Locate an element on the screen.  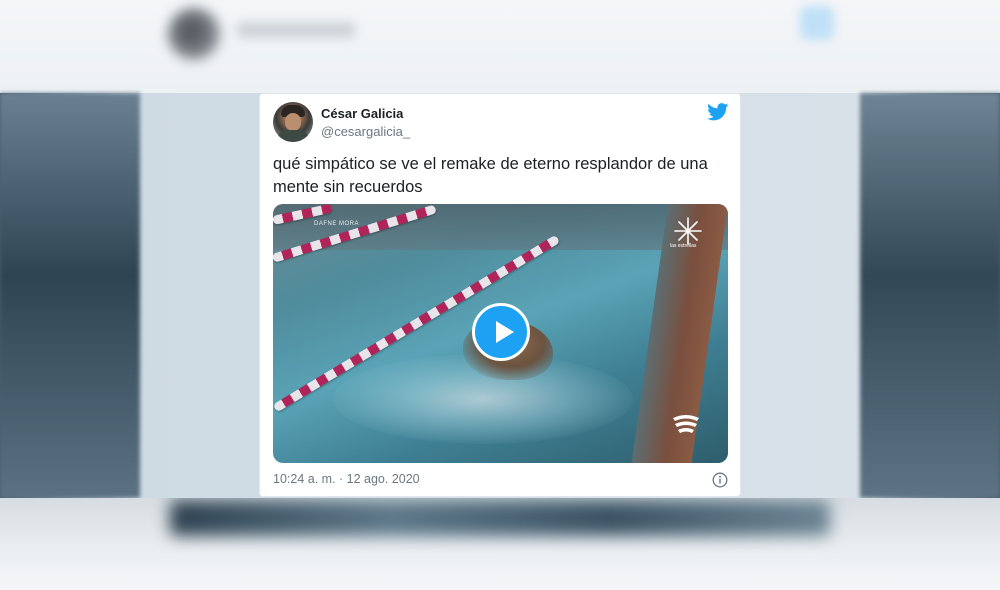
televisa-logo-icon is located at coordinates (686, 424).